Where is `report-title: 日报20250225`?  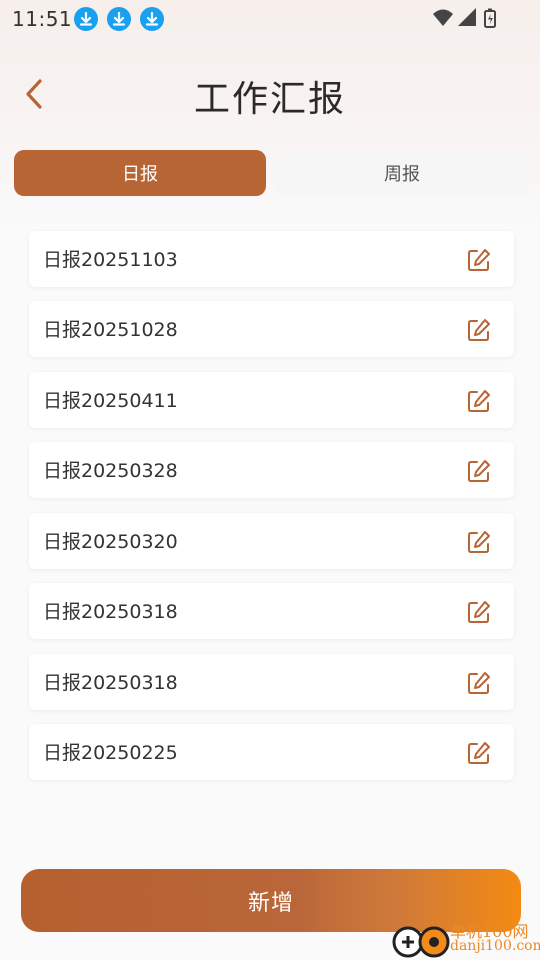 report-title: 日报20250225 is located at coordinates (110, 753).